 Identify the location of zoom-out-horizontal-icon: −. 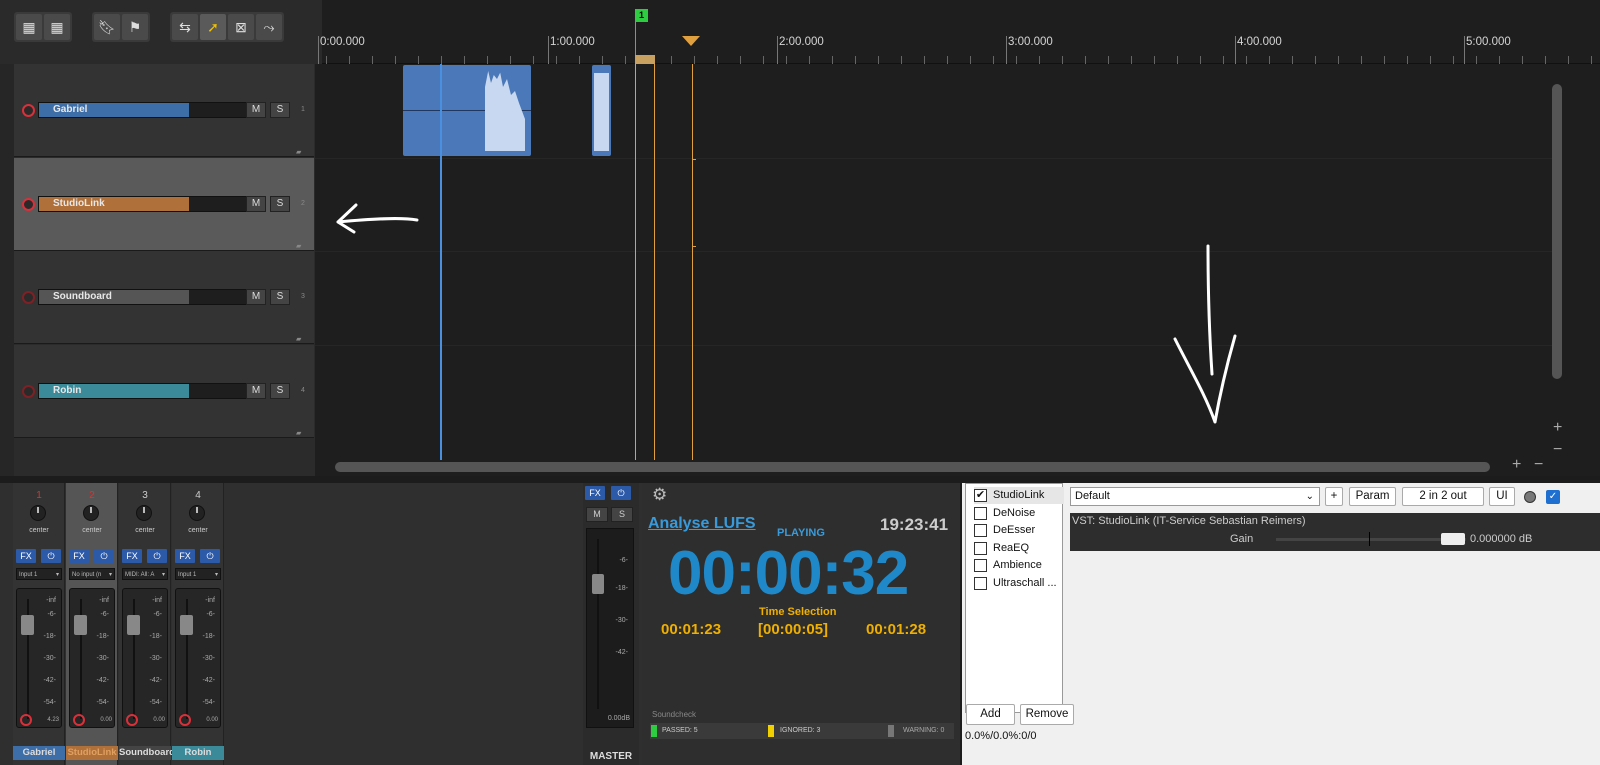
(1538, 465).